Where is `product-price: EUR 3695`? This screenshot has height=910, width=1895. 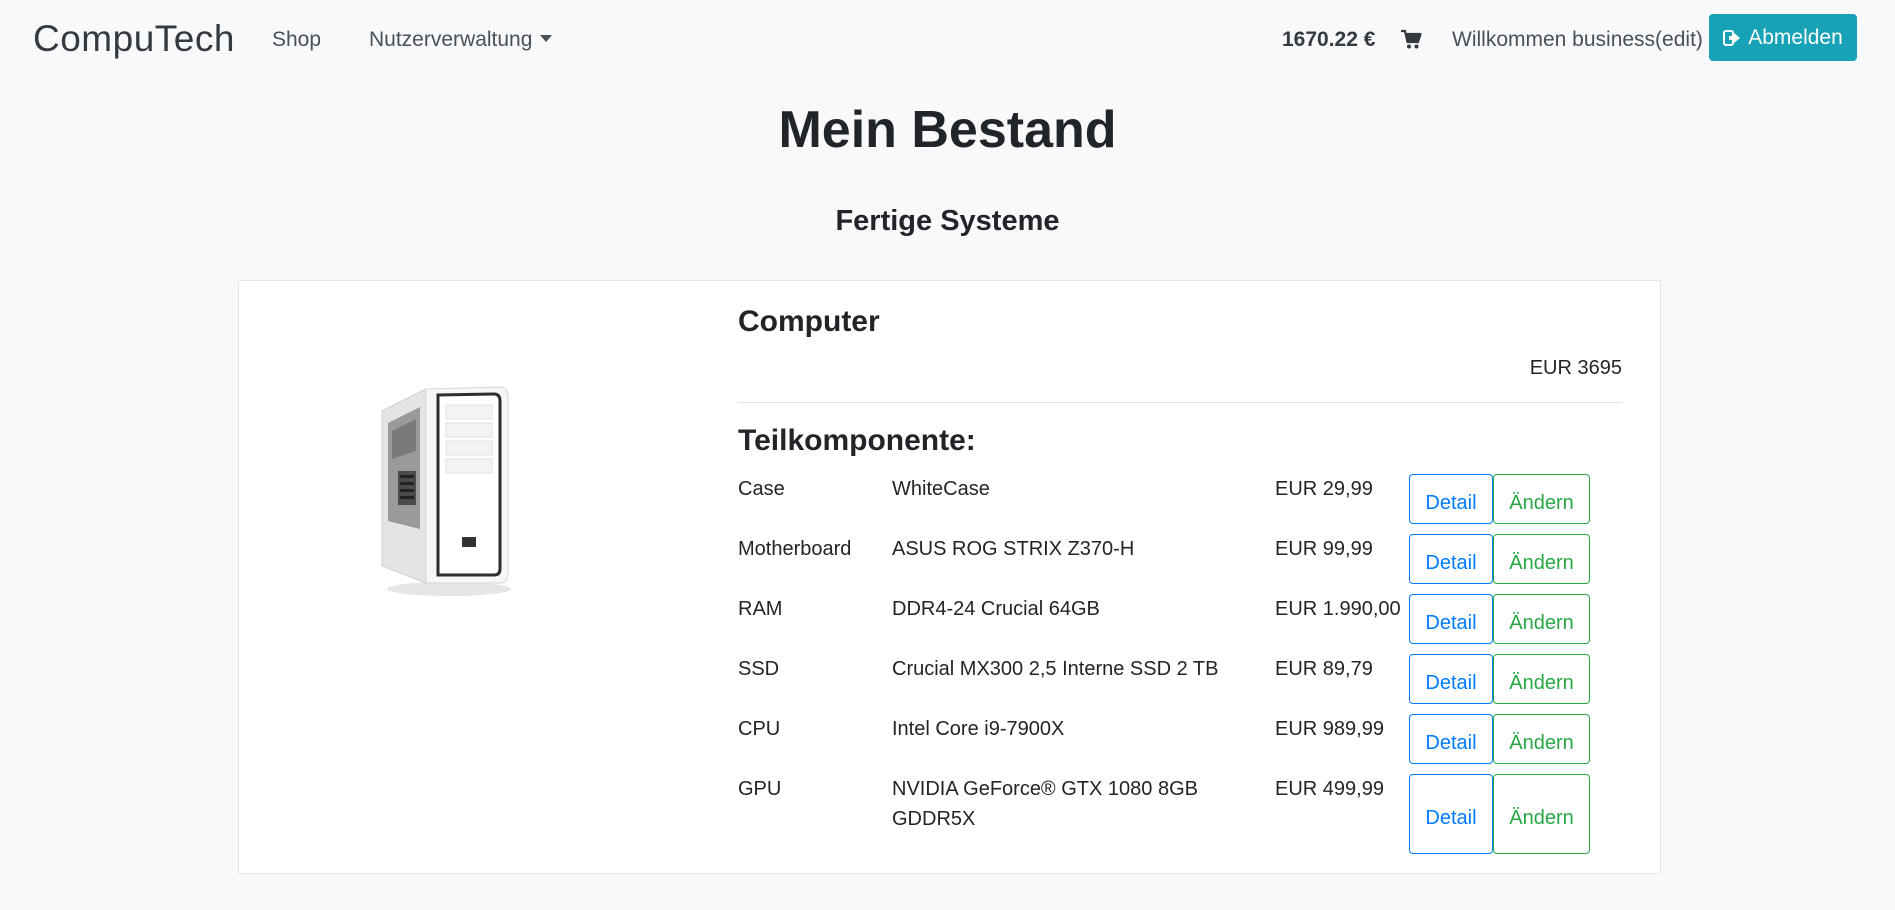
product-price: EUR 3695 is located at coordinates (1575, 368).